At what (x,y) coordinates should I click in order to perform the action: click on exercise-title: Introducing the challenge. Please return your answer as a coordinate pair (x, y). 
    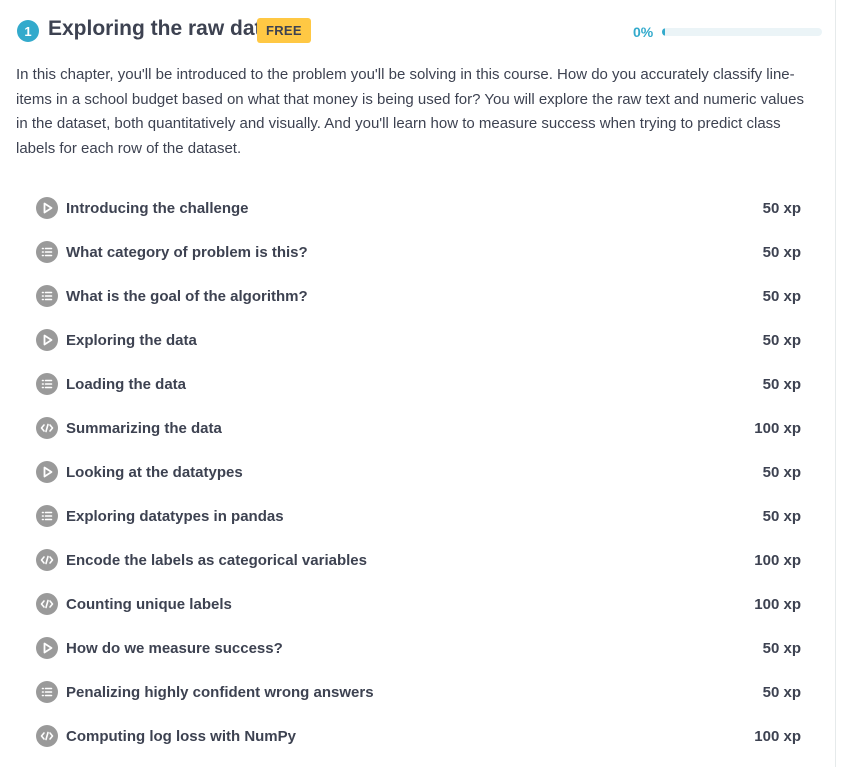
    Looking at the image, I should click on (157, 208).